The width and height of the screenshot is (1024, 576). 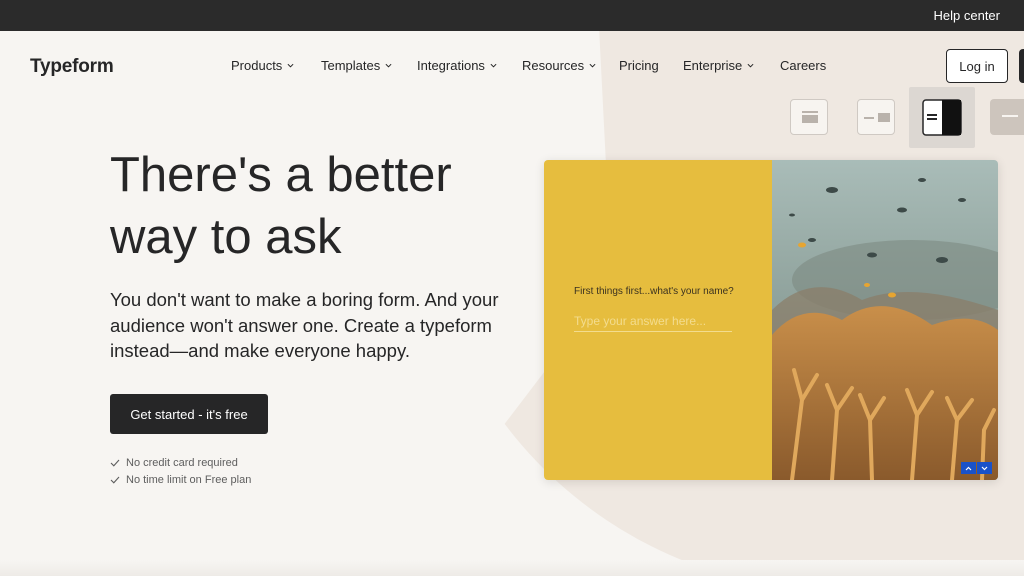 I want to click on chevron-up-icon, so click(x=968, y=468).